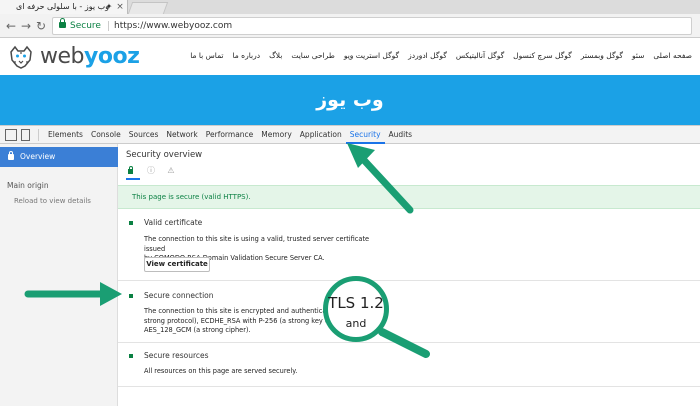 The height and width of the screenshot is (406, 700). What do you see at coordinates (38, 156) in the screenshot?
I see `sidebar-item-label: Overview` at bounding box center [38, 156].